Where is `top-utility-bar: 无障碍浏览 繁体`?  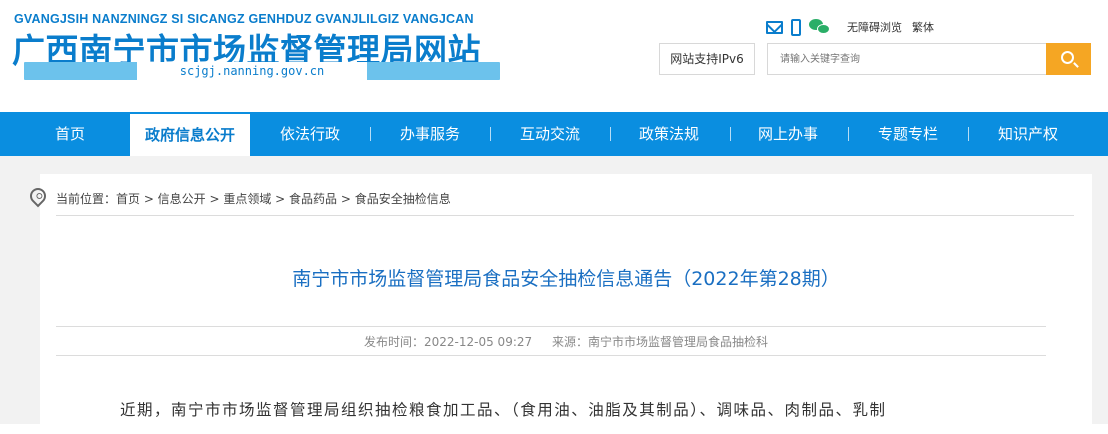
top-utility-bar: 无障碍浏览 繁体 is located at coordinates (850, 27).